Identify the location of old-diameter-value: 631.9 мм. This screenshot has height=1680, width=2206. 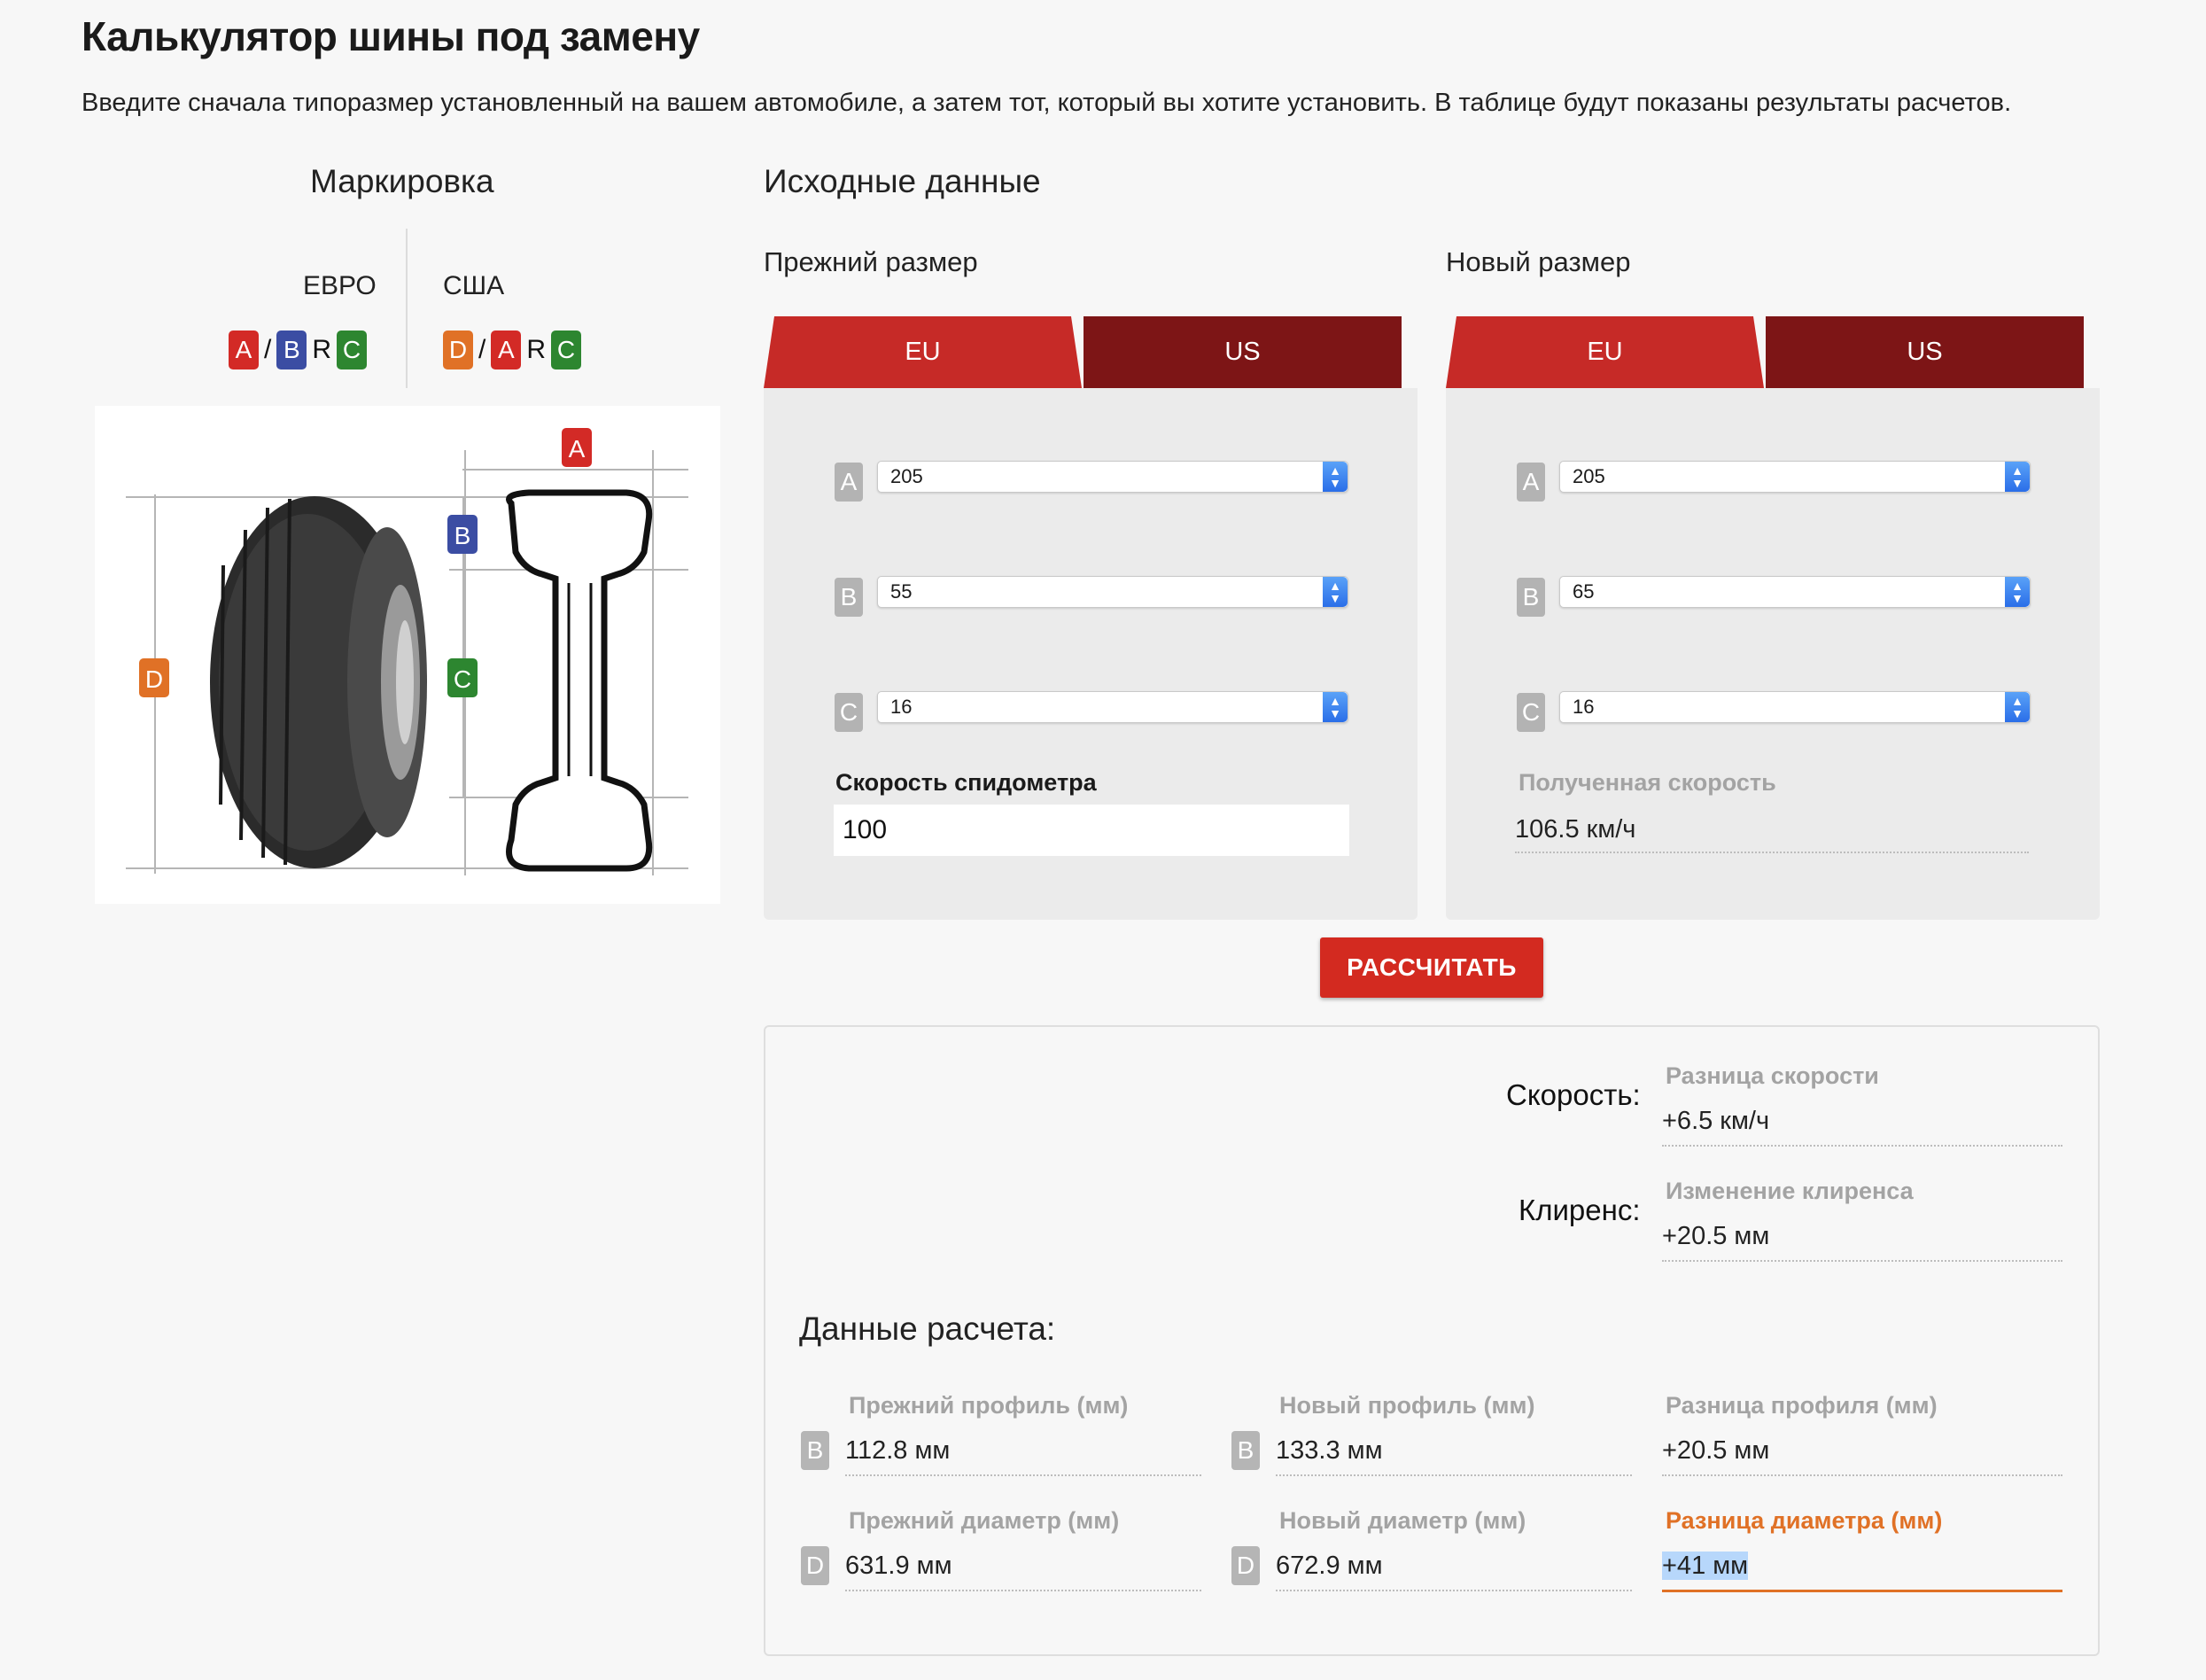
(1023, 1571).